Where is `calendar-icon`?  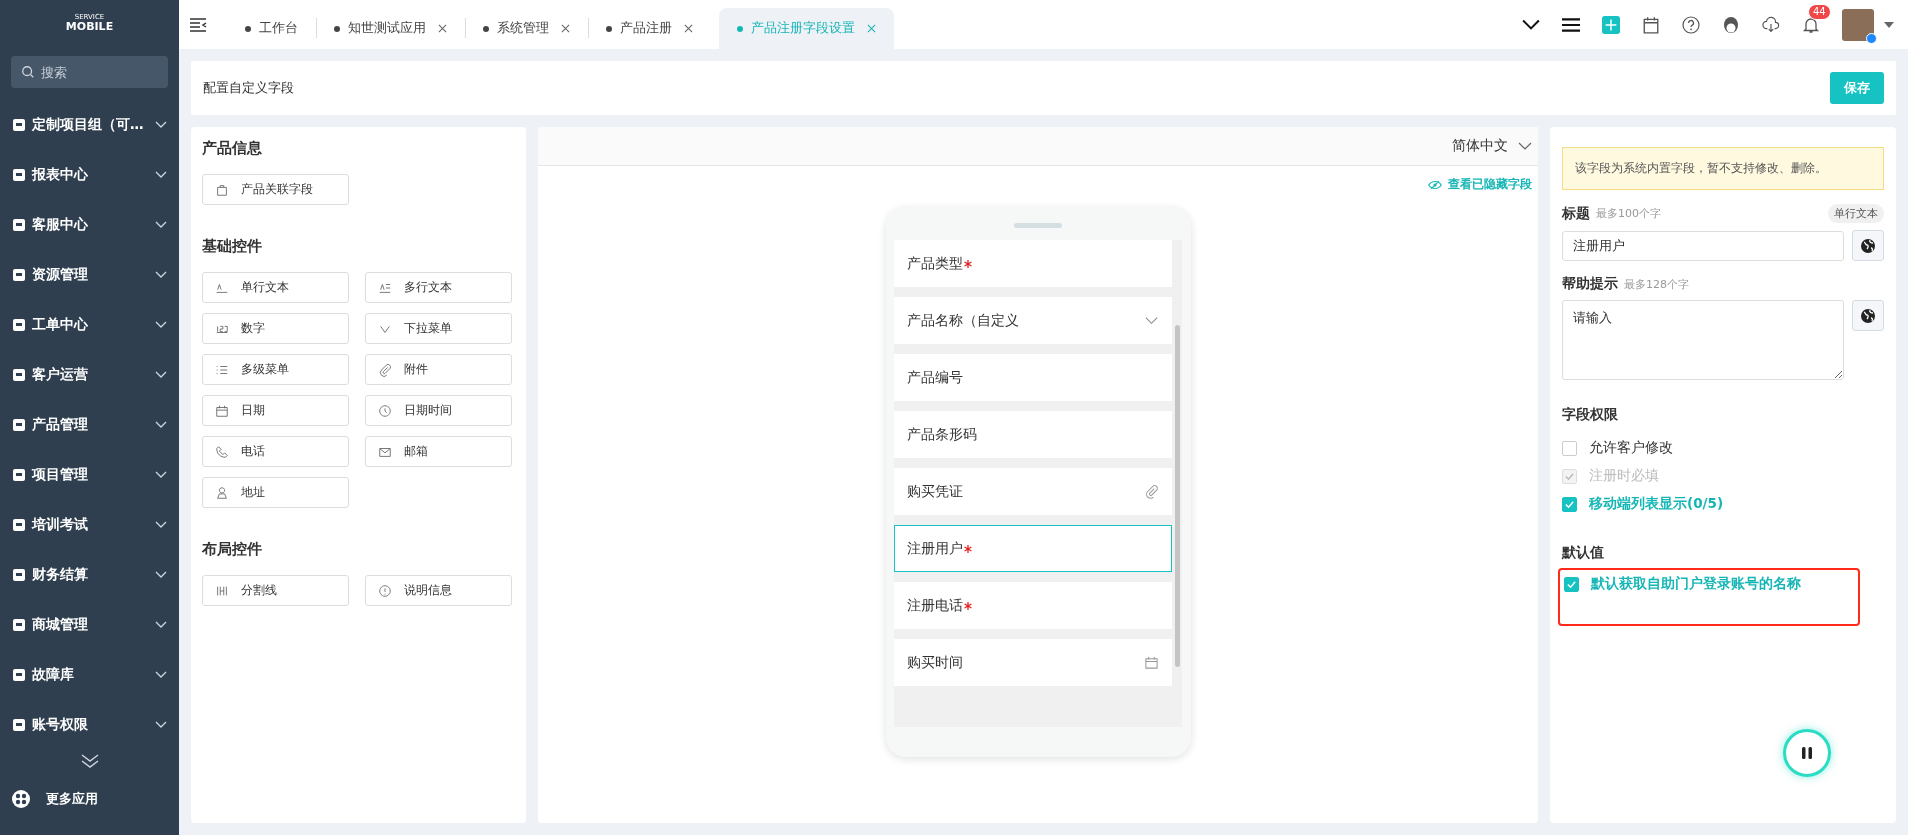 calendar-icon is located at coordinates (1651, 24).